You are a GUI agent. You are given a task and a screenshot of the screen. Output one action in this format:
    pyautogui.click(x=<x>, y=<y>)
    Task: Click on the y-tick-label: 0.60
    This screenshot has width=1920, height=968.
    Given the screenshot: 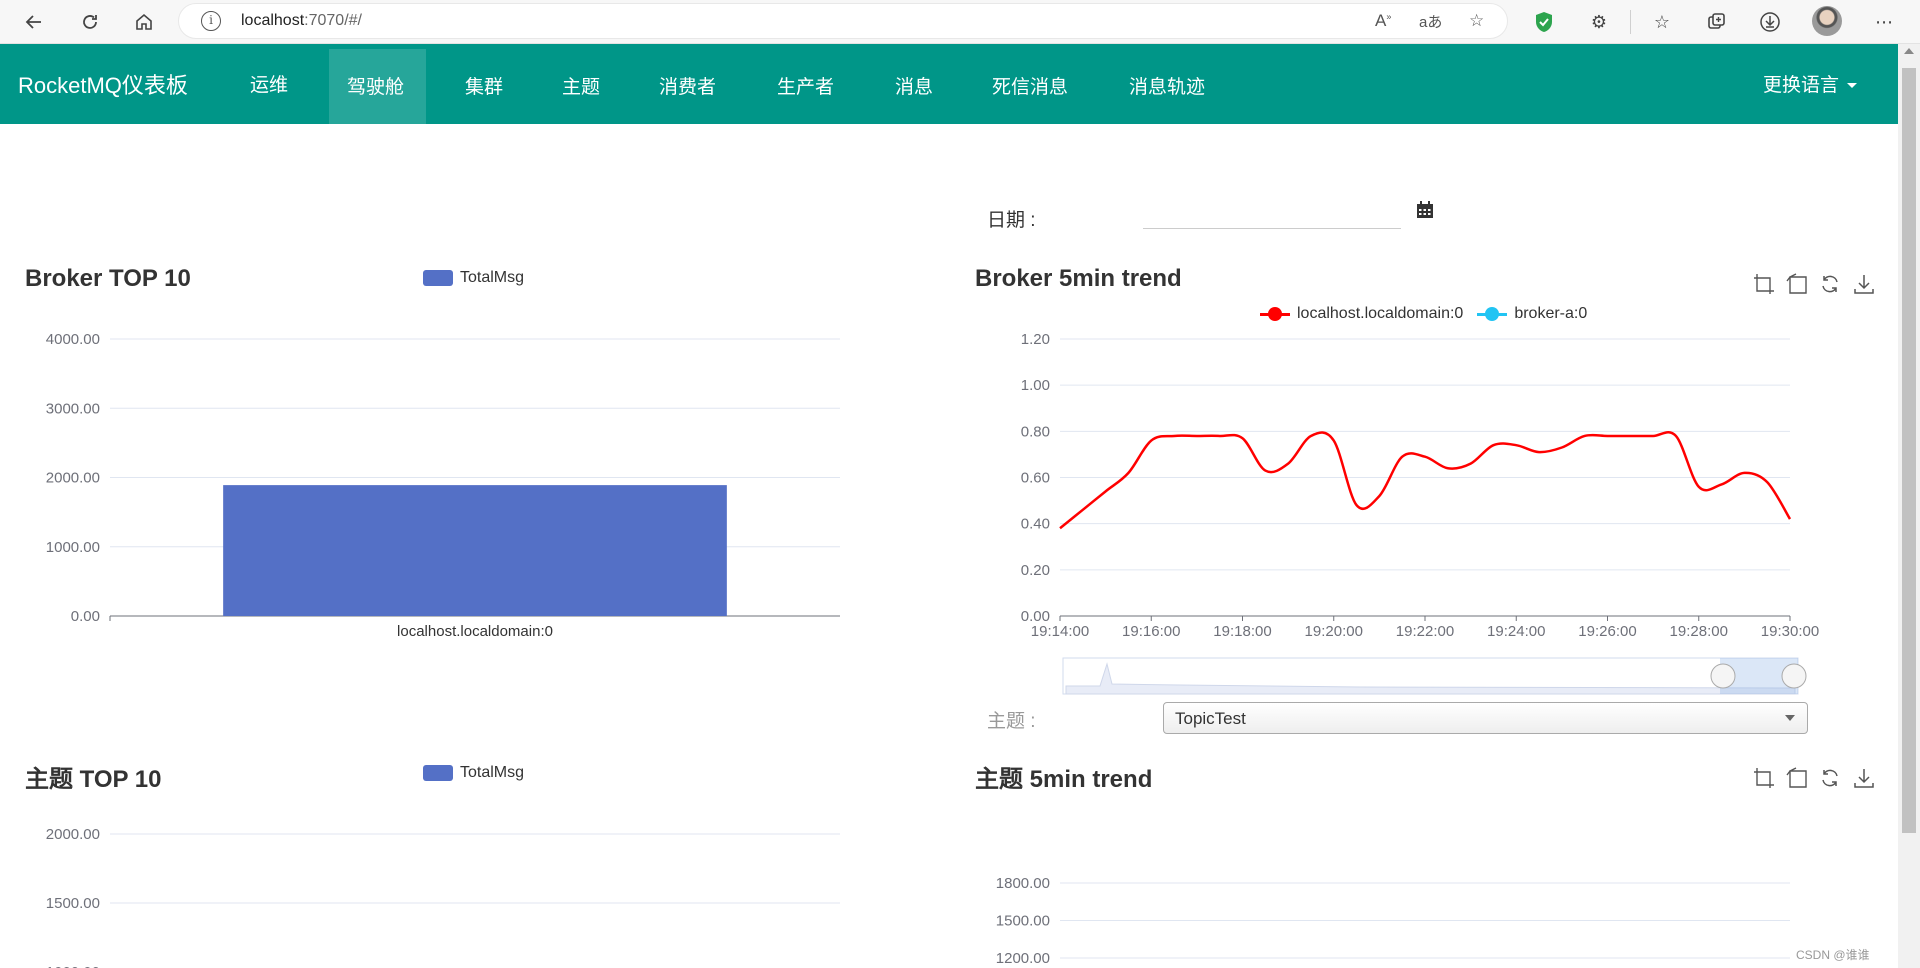 What is the action you would take?
    pyautogui.click(x=1035, y=478)
    